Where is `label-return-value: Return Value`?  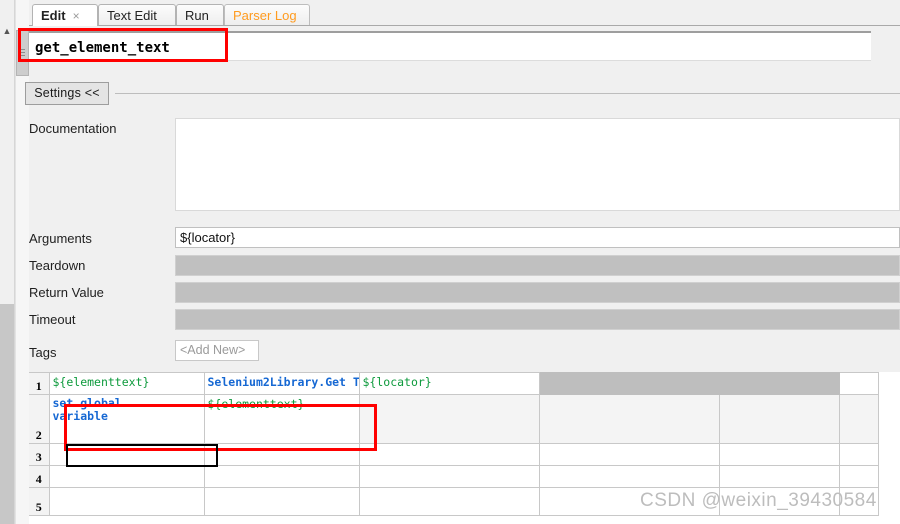 label-return-value: Return Value is located at coordinates (66, 292).